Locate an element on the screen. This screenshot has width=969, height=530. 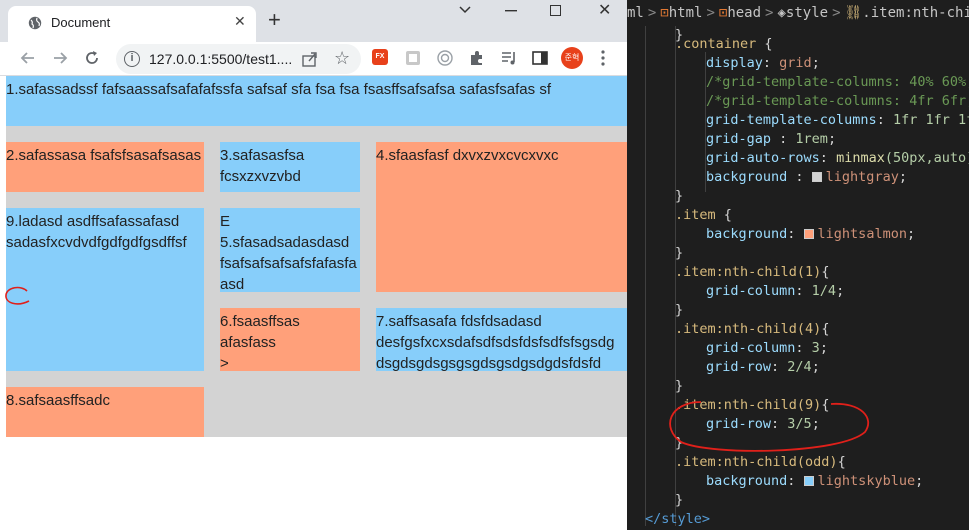
code-line: display: grid; is located at coordinates (763, 63).